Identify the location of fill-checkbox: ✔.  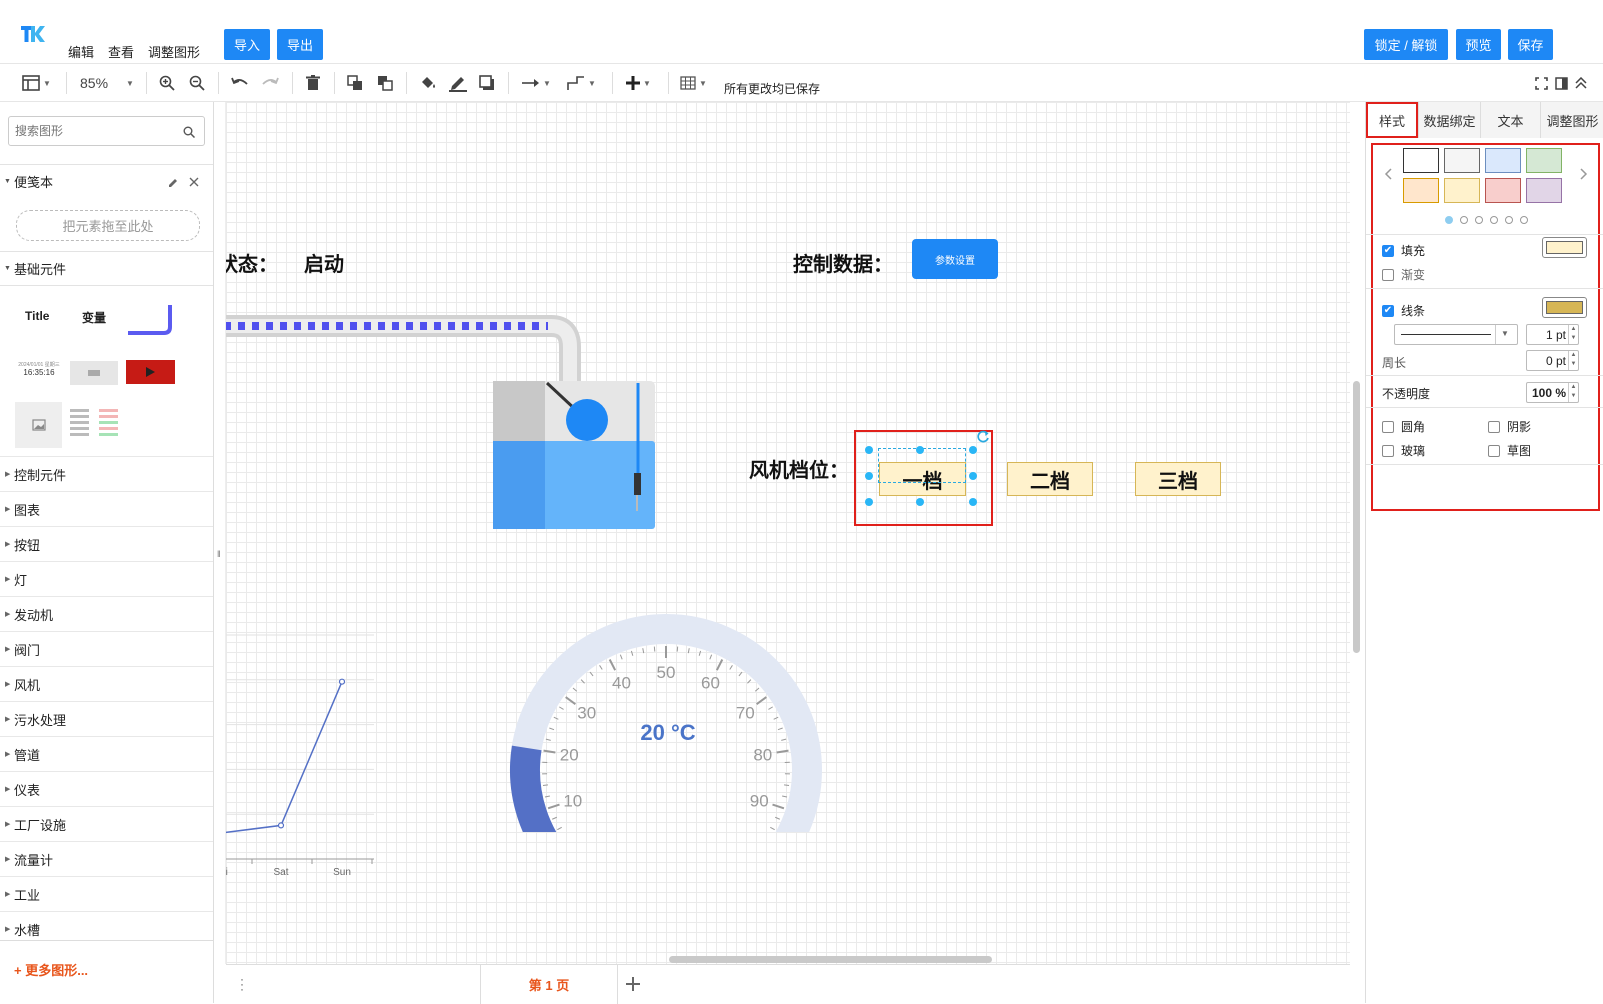
(1388, 251).